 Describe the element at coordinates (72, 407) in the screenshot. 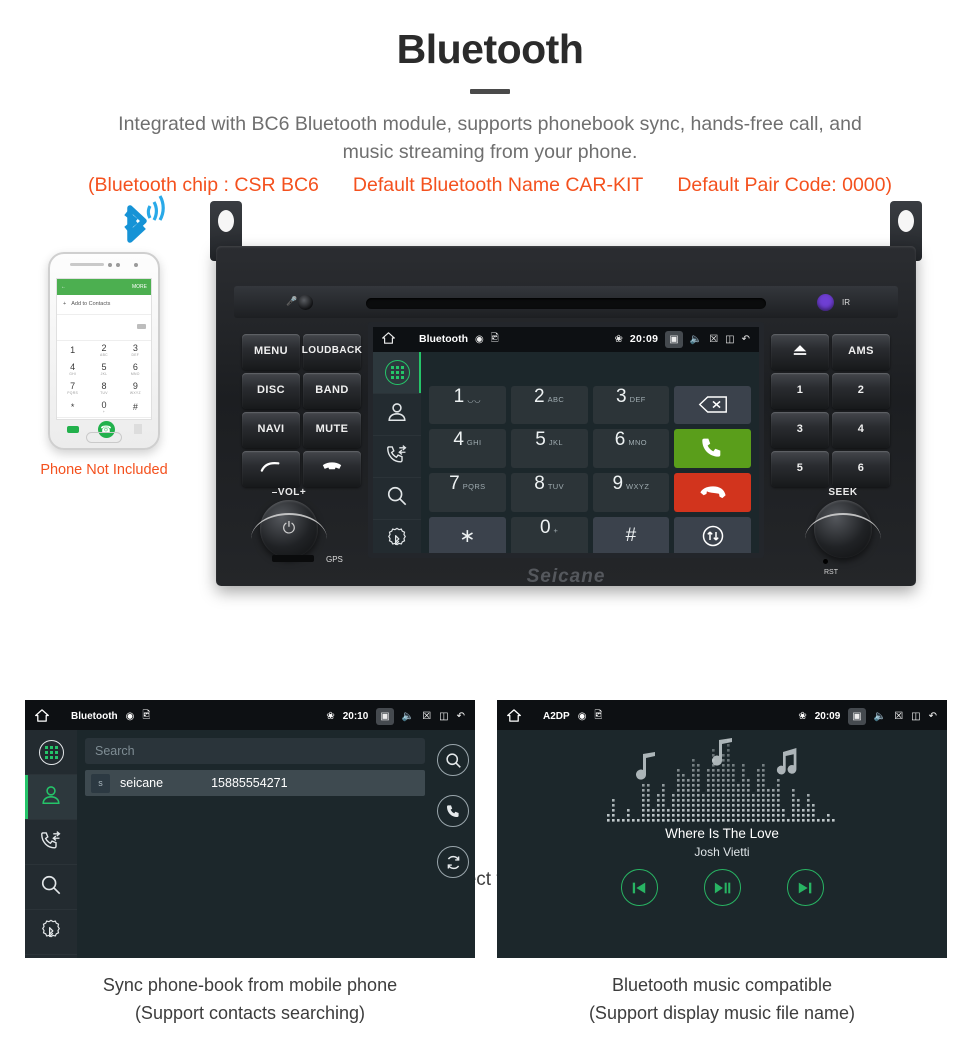

I see `phone-key-*: *` at that location.